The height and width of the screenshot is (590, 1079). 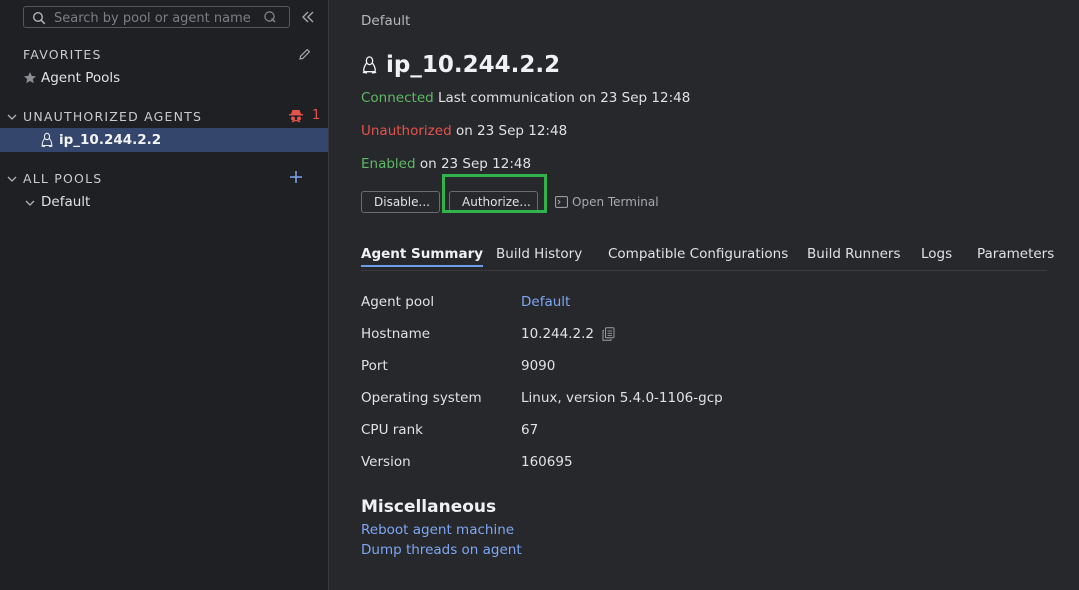 What do you see at coordinates (406, 131) in the screenshot?
I see `unauthorized-status-label: Unauthorized` at bounding box center [406, 131].